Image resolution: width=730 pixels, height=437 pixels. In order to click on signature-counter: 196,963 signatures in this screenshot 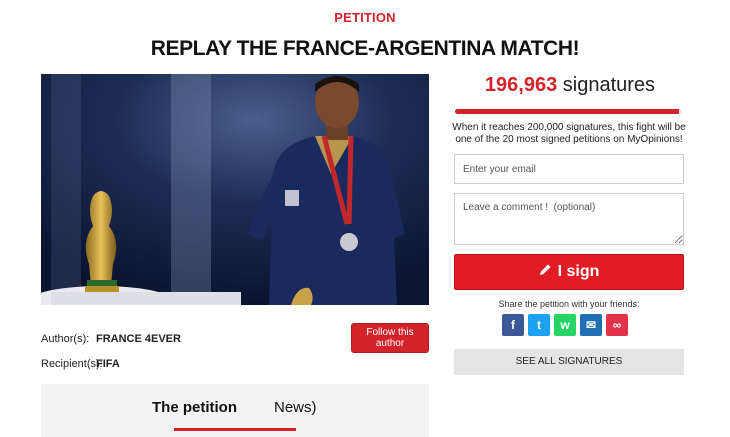, I will do `click(570, 85)`.